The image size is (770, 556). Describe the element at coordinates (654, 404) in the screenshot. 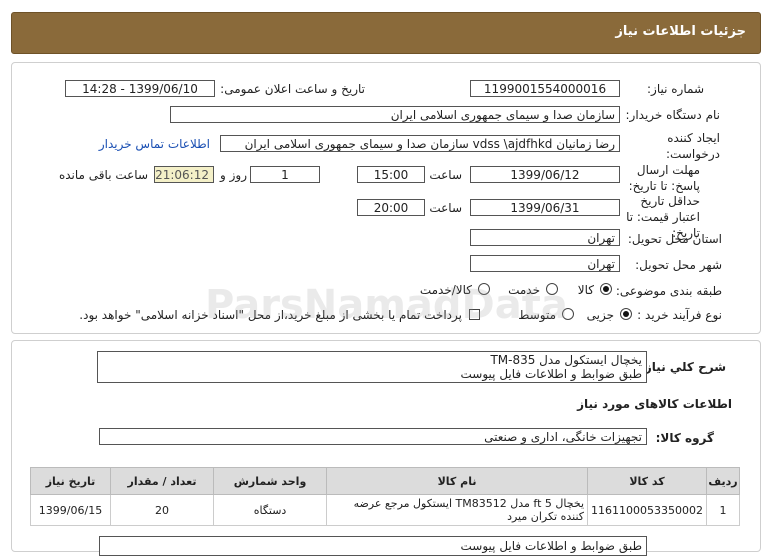

I see `goods-info-title: اطلاعات کالاهای مورد نیاز` at that location.